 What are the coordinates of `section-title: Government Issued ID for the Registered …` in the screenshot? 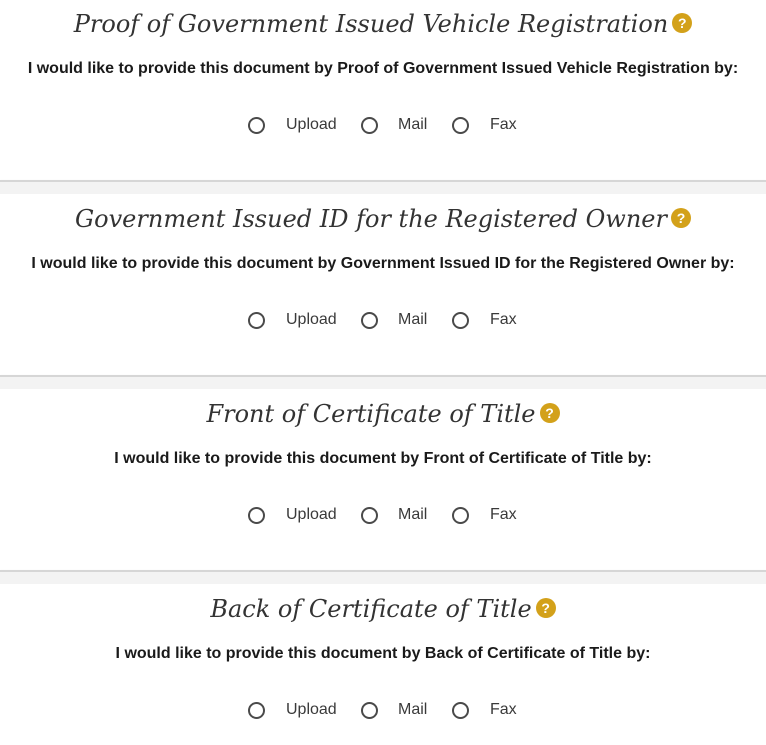 It's located at (371, 219).